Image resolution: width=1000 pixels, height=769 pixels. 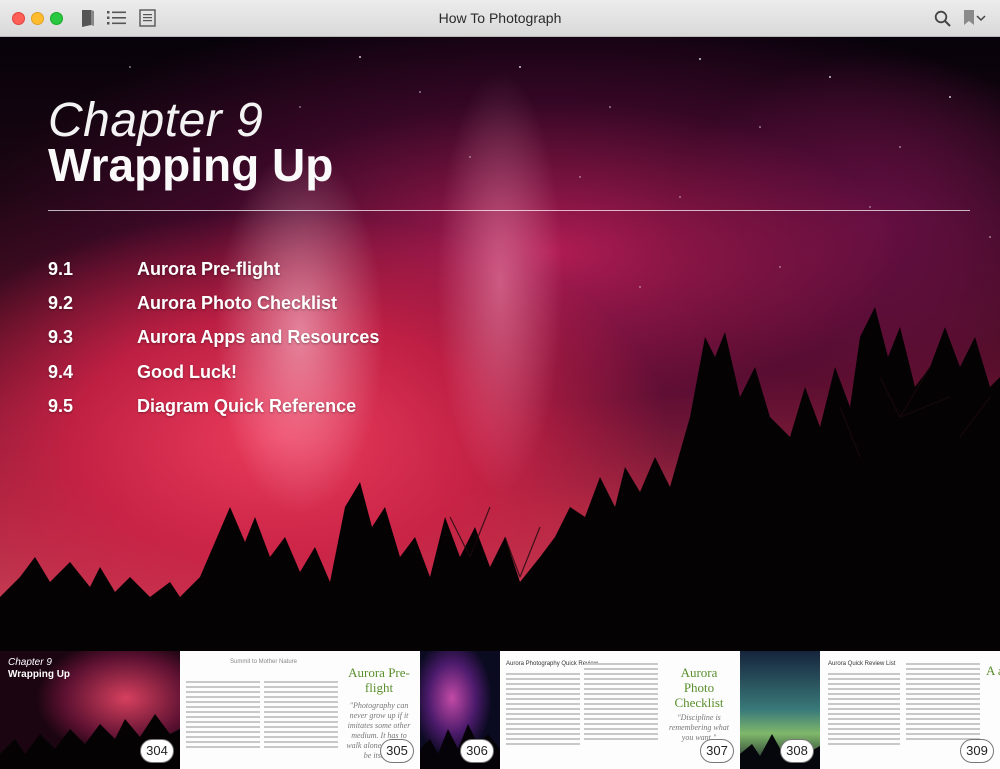 What do you see at coordinates (61, 371) in the screenshot?
I see `toc-number: 9.4` at bounding box center [61, 371].